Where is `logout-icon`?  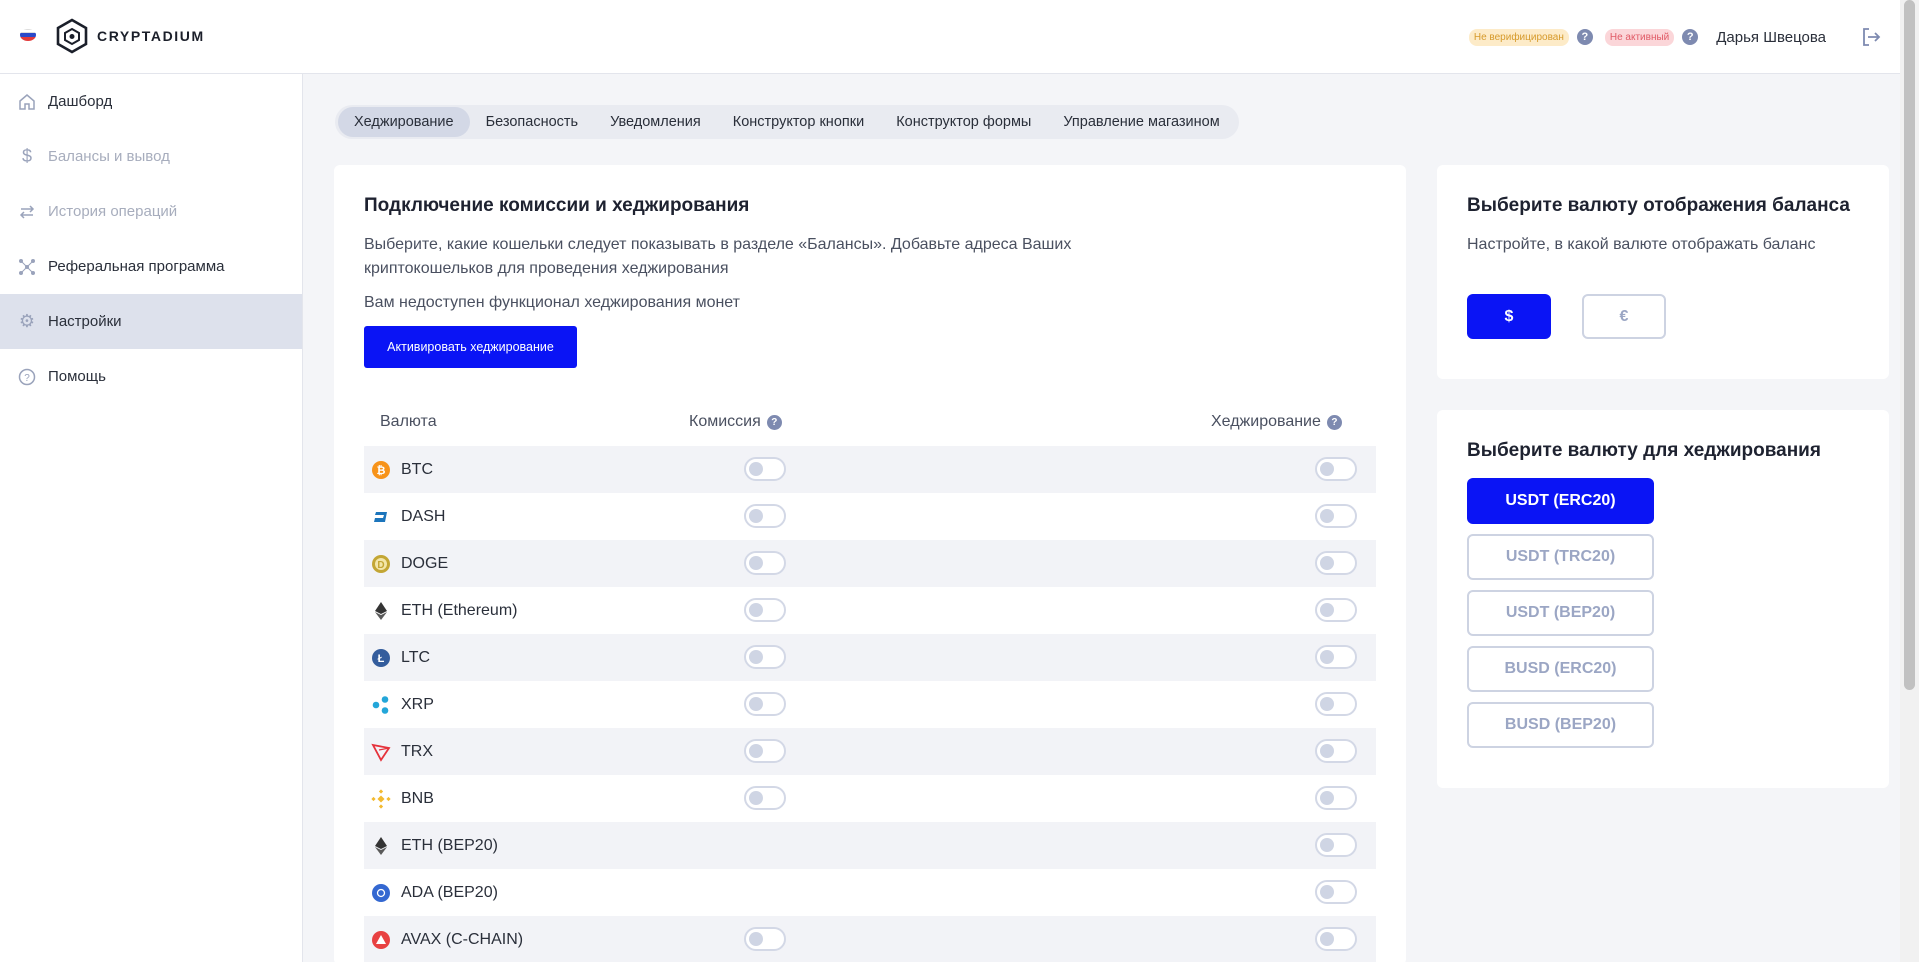 logout-icon is located at coordinates (1871, 37).